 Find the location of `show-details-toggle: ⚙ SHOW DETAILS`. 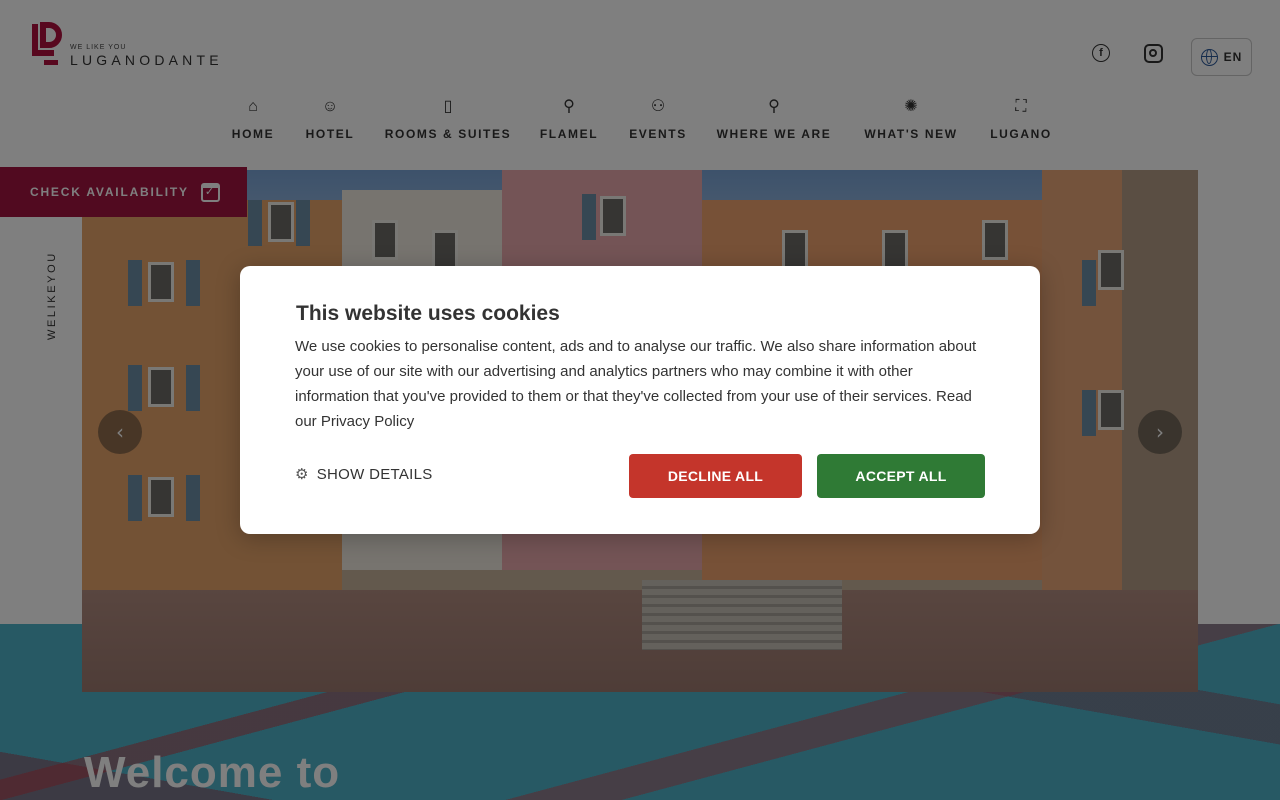

show-details-toggle: ⚙ SHOW DETAILS is located at coordinates (364, 474).